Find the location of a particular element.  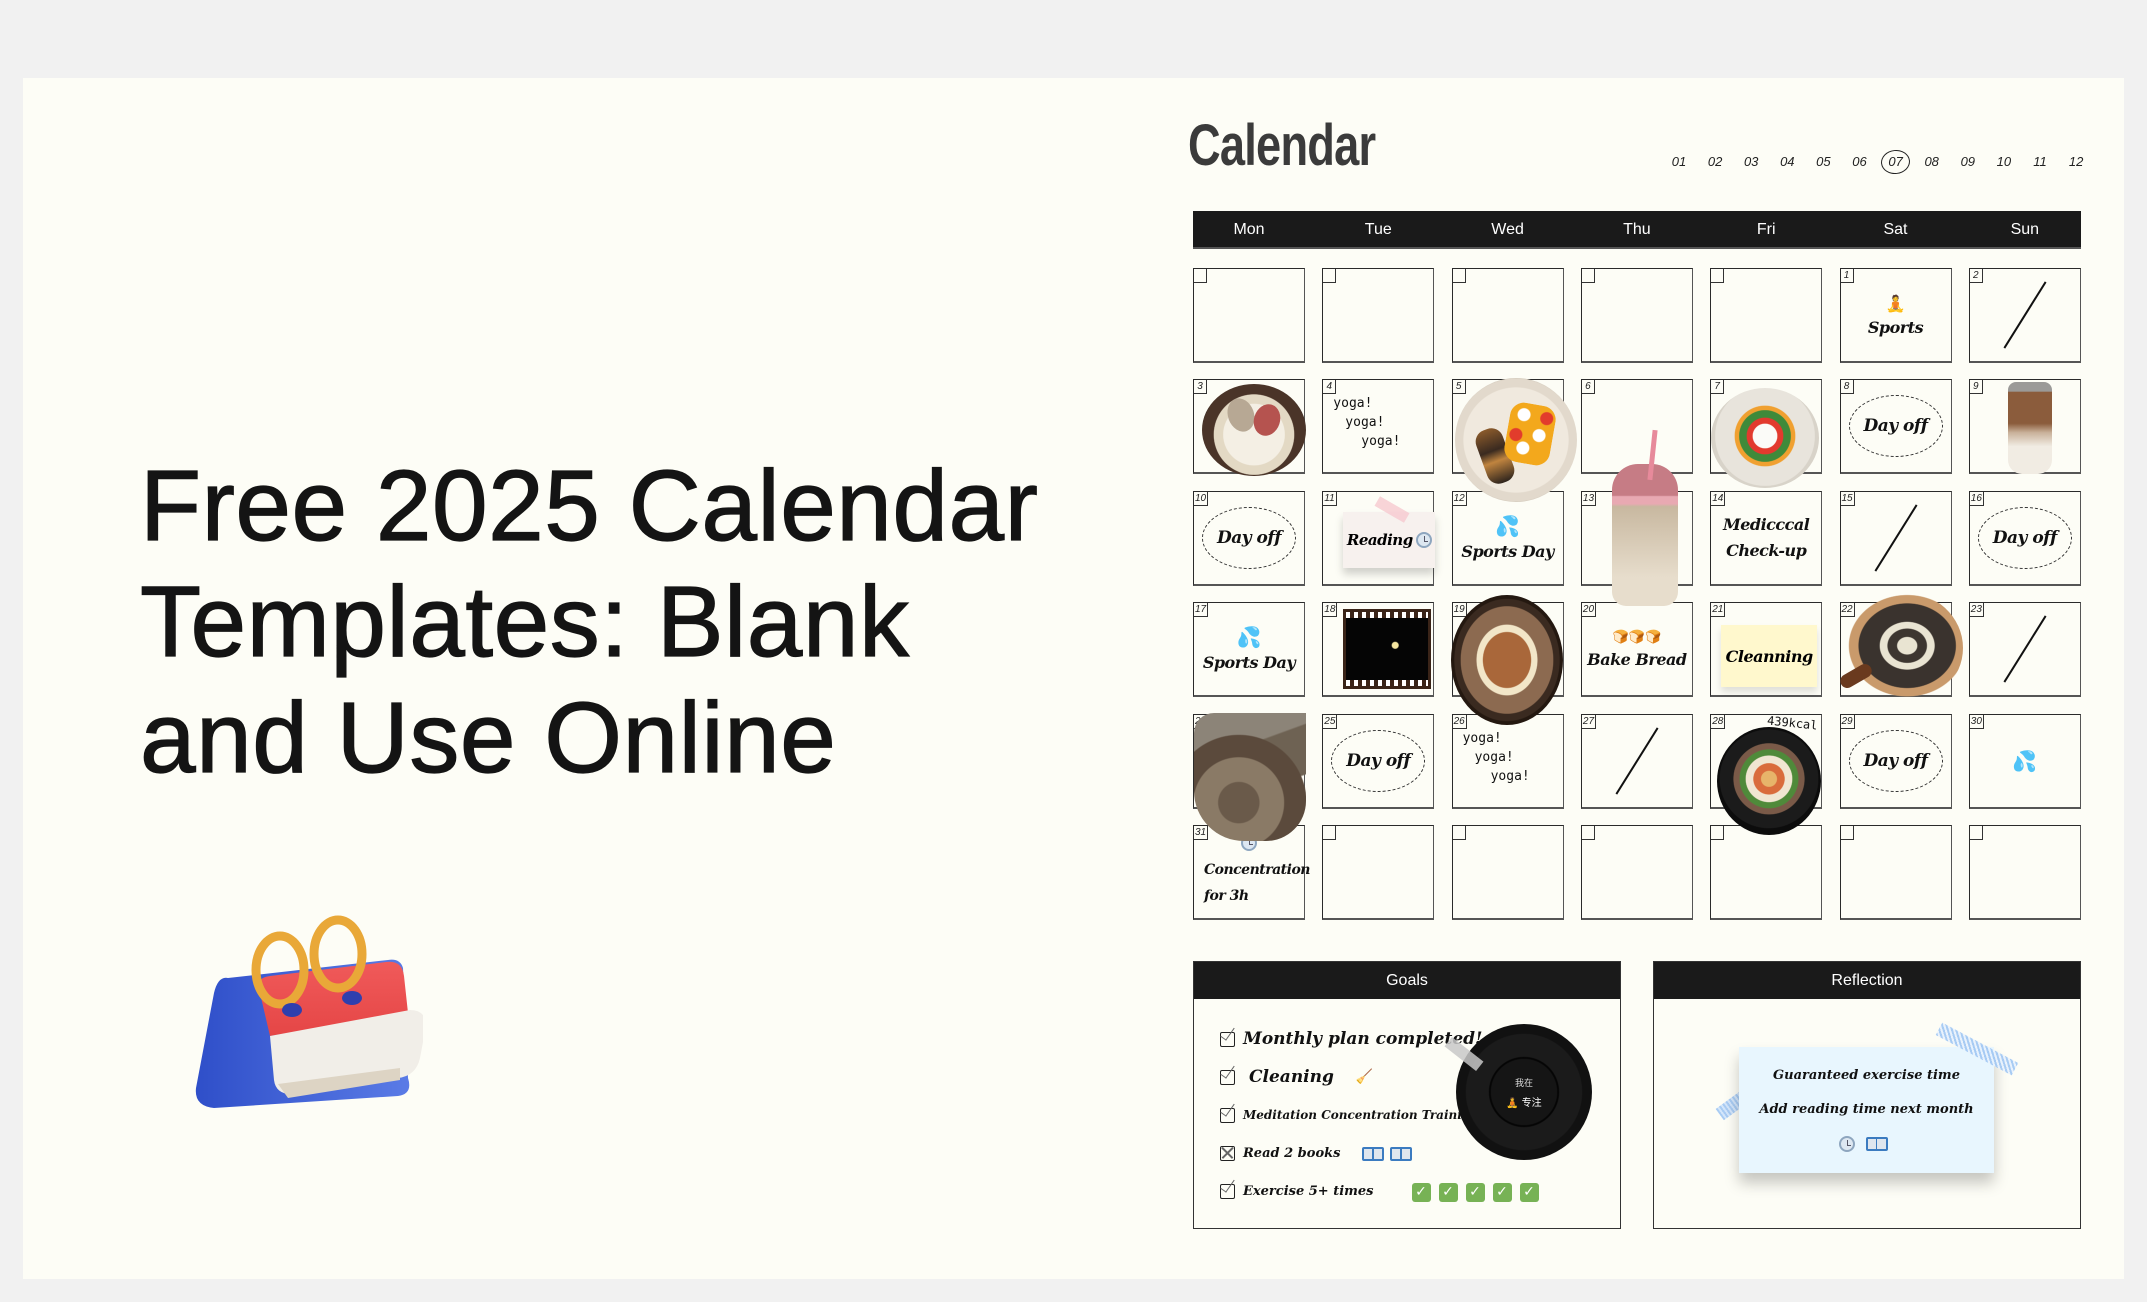

day-cell-25: 25 Day off is located at coordinates (1378, 761).